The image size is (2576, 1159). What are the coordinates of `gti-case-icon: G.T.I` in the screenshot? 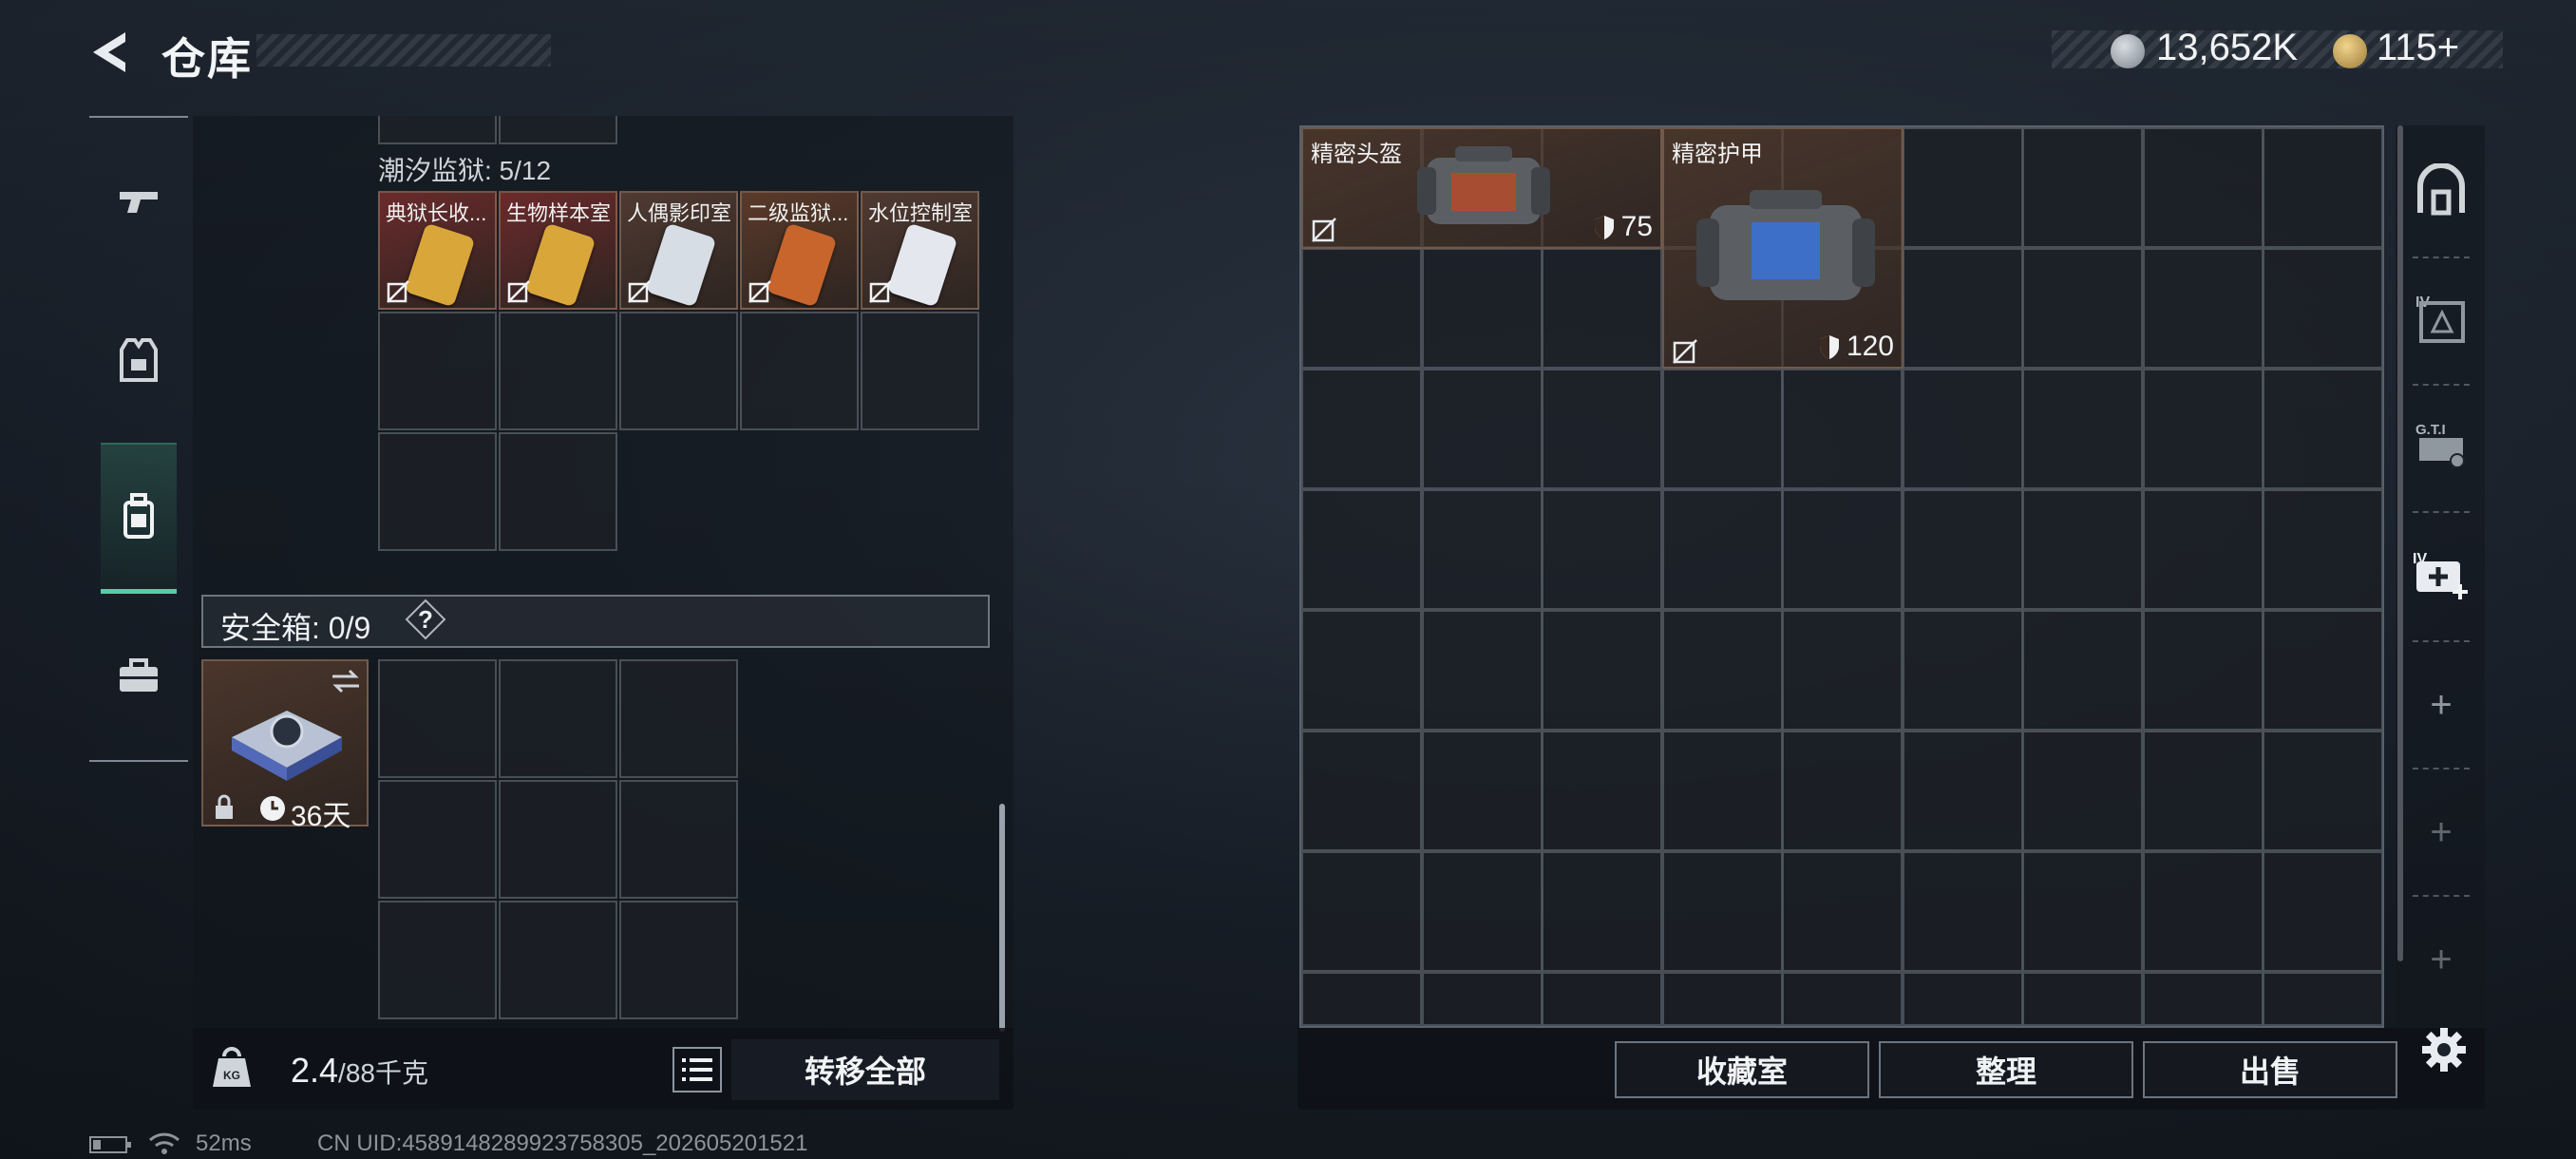 It's located at (2441, 444).